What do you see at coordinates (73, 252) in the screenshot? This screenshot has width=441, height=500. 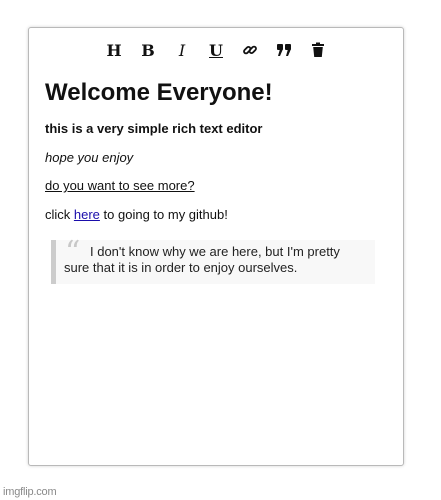 I see `quote-mark-icon: “` at bounding box center [73, 252].